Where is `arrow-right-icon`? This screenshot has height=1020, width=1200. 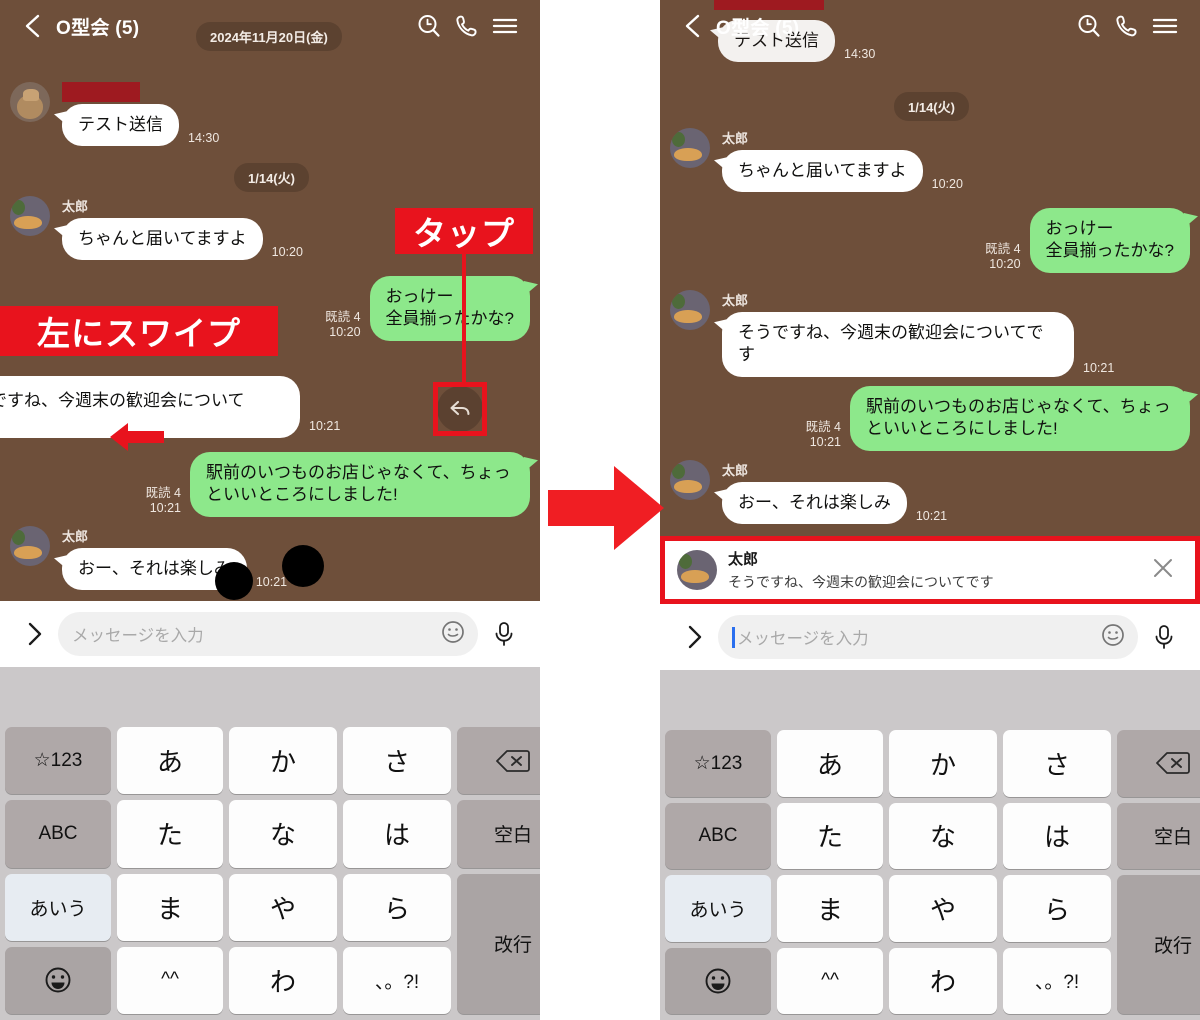 arrow-right-icon is located at coordinates (606, 508).